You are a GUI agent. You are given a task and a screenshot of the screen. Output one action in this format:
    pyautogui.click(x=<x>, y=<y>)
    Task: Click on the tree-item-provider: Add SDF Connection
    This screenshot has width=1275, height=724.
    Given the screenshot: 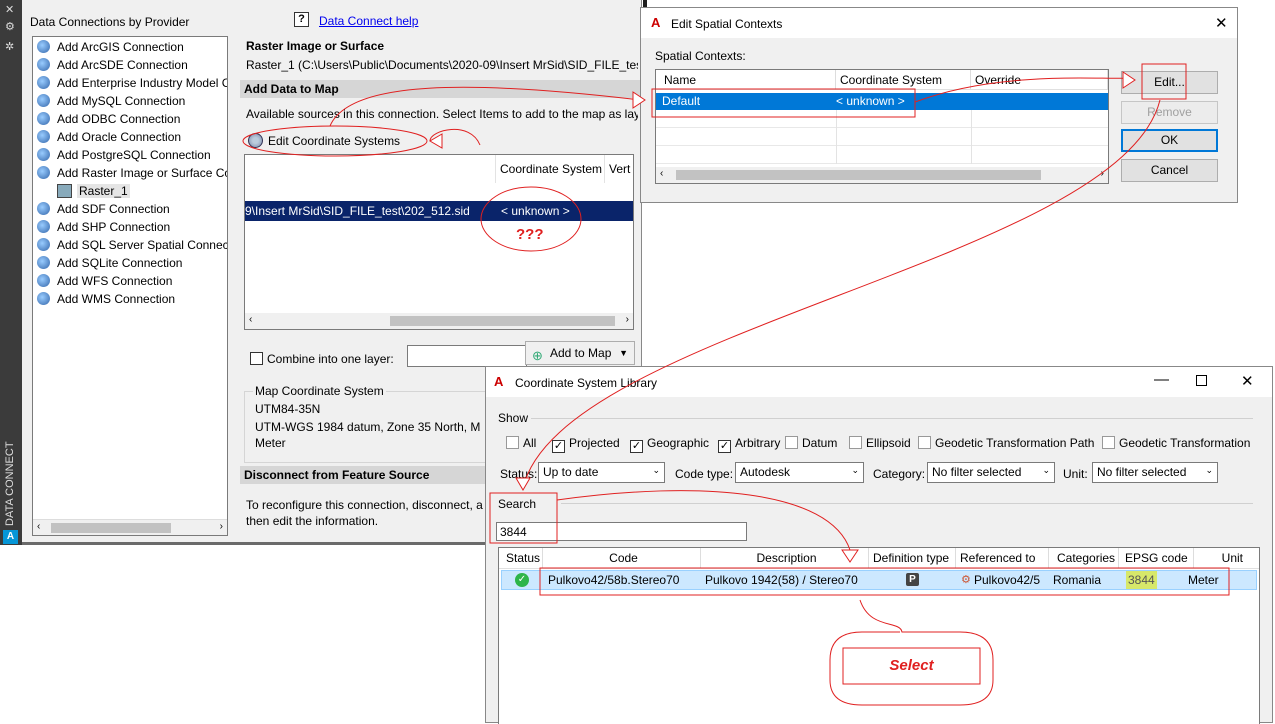 What is the action you would take?
    pyautogui.click(x=130, y=209)
    